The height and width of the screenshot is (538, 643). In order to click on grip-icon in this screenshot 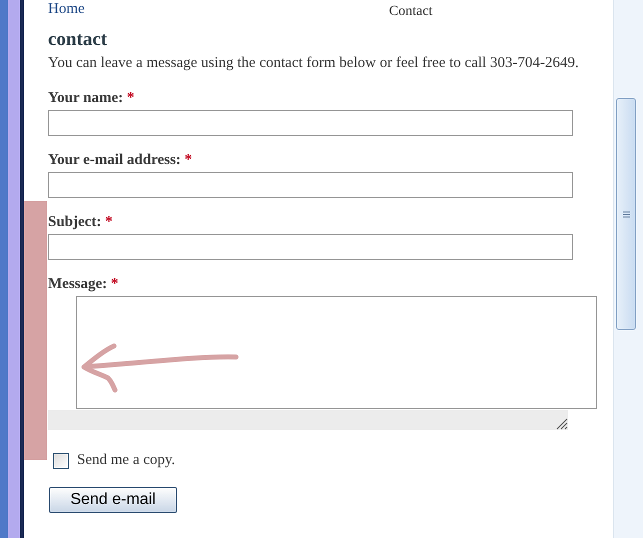, I will do `click(626, 214)`.